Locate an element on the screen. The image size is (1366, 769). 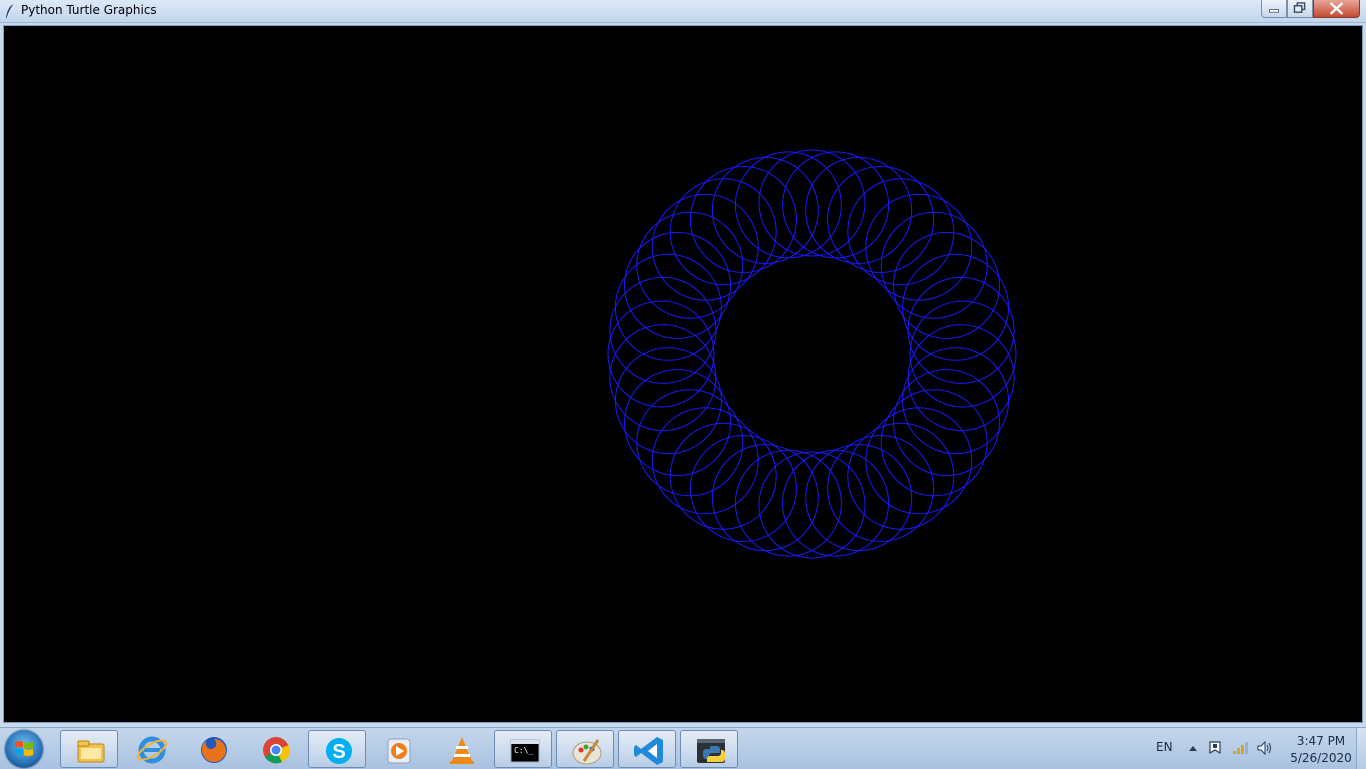
skype-icon: S is located at coordinates (339, 751).